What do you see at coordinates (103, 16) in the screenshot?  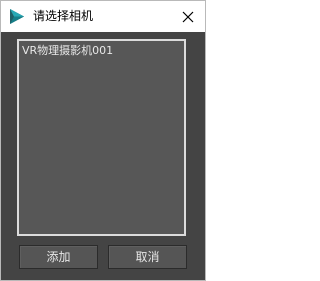 I see `title-bar: 请选择相机` at bounding box center [103, 16].